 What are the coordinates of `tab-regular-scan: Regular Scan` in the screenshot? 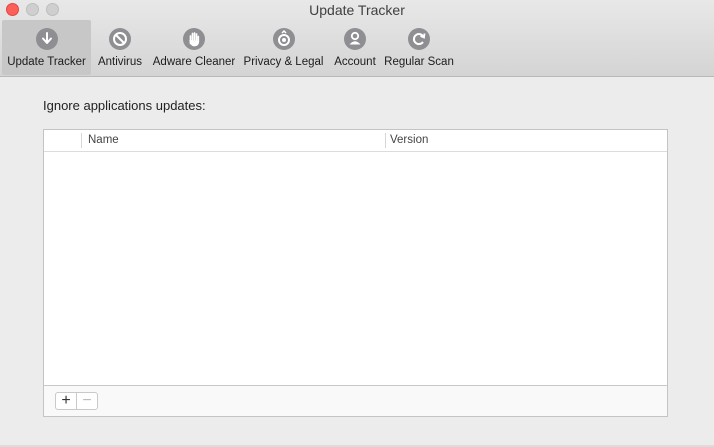 It's located at (419, 47).